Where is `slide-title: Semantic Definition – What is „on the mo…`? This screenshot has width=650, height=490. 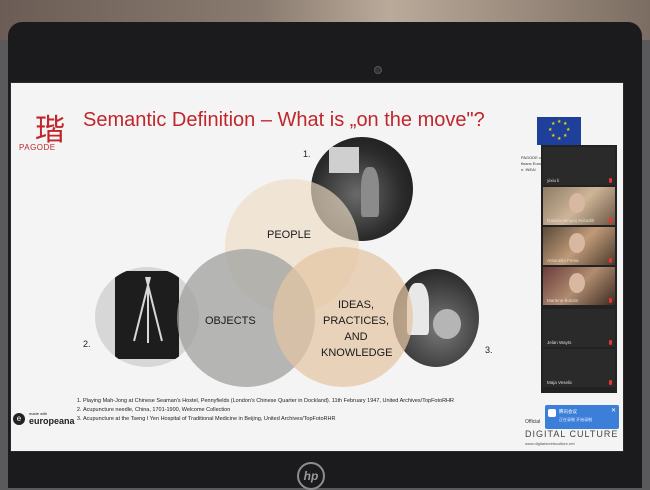
slide-title: Semantic Definition – What is „on the mo… is located at coordinates (284, 120).